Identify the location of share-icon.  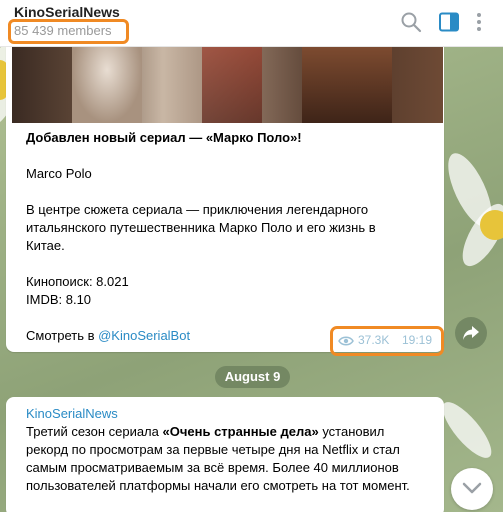
(471, 333).